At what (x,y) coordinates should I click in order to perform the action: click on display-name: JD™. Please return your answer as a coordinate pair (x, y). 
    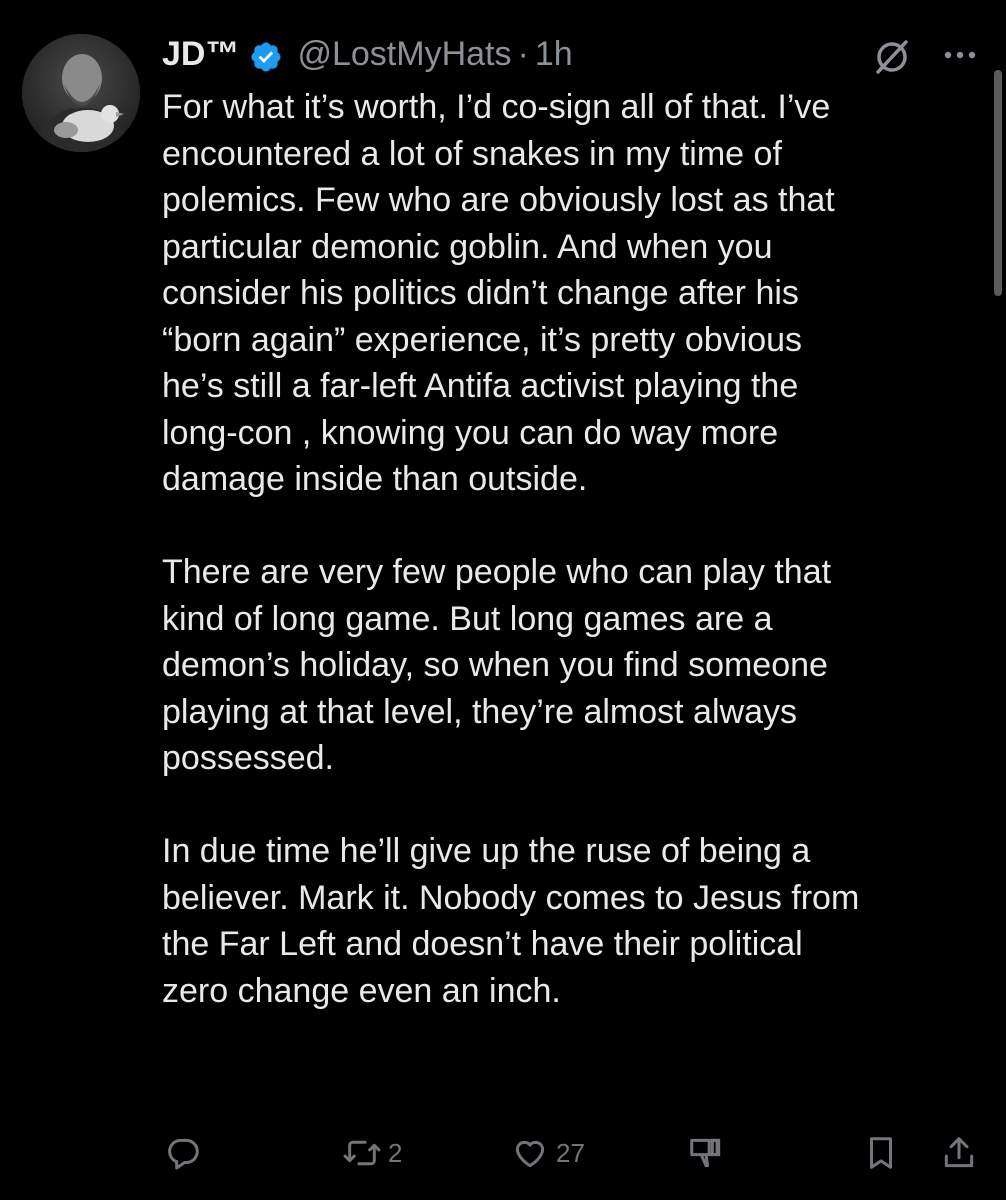
    Looking at the image, I should click on (200, 54).